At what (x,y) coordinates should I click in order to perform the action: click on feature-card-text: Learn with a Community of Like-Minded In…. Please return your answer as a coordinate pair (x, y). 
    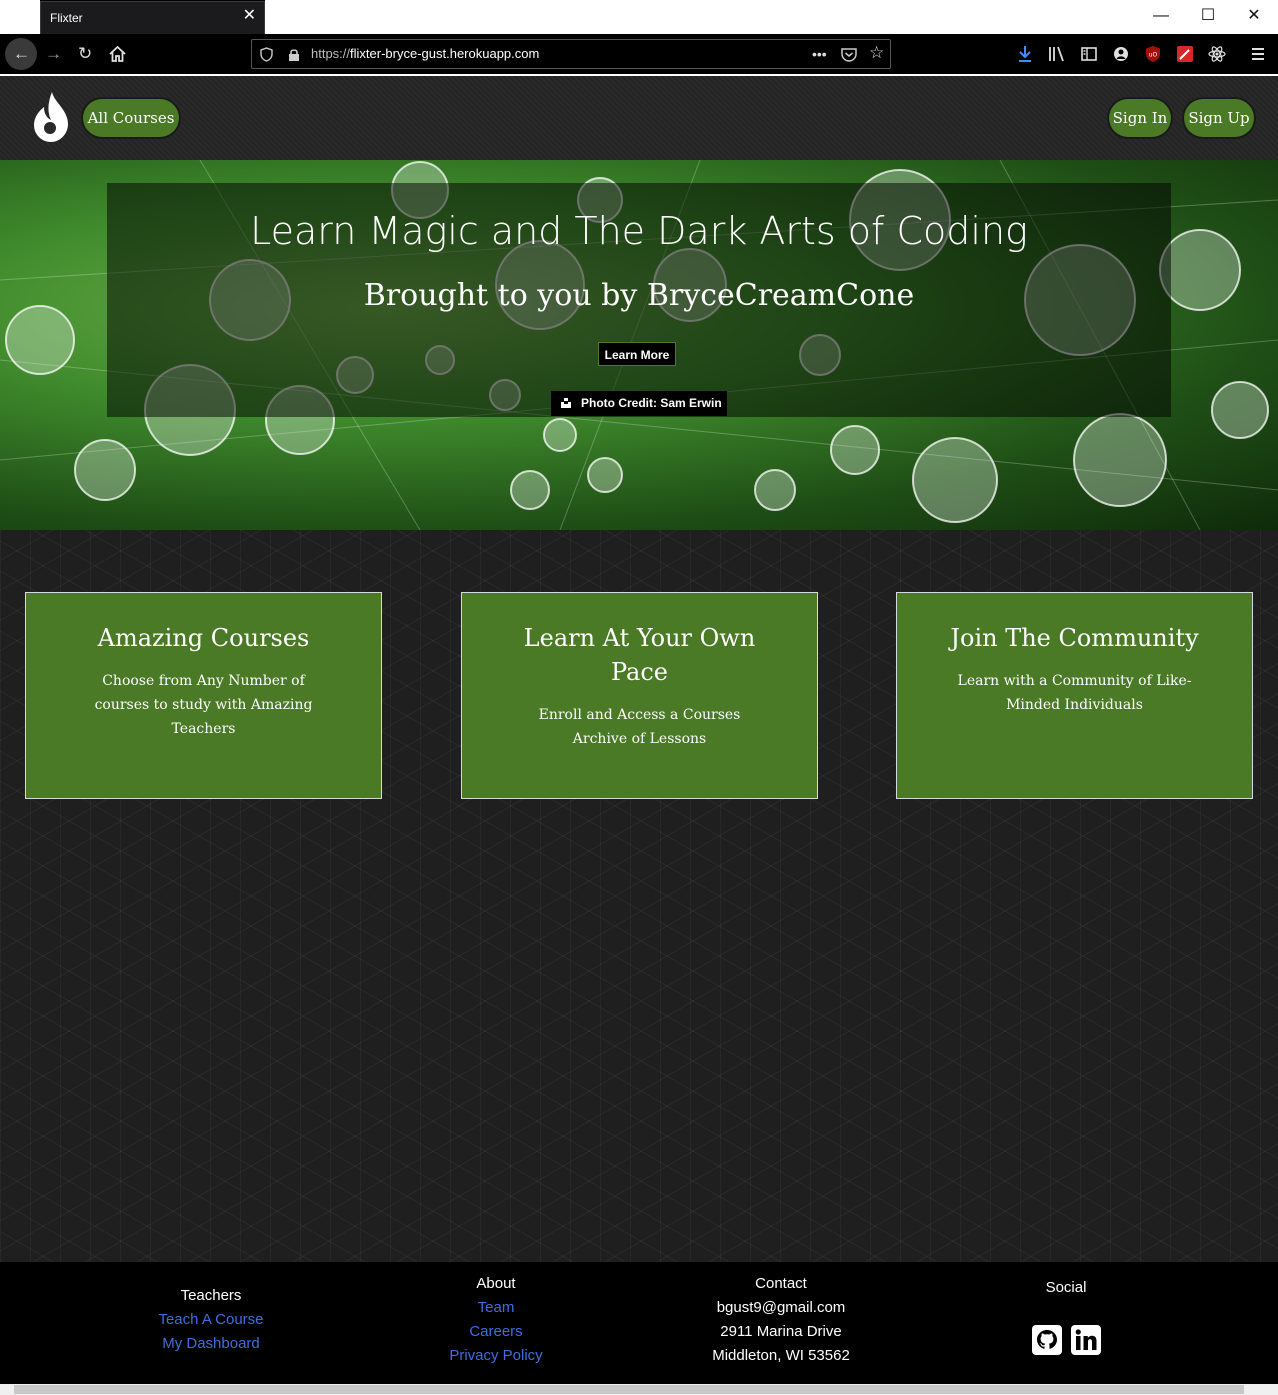
    Looking at the image, I should click on (1074, 693).